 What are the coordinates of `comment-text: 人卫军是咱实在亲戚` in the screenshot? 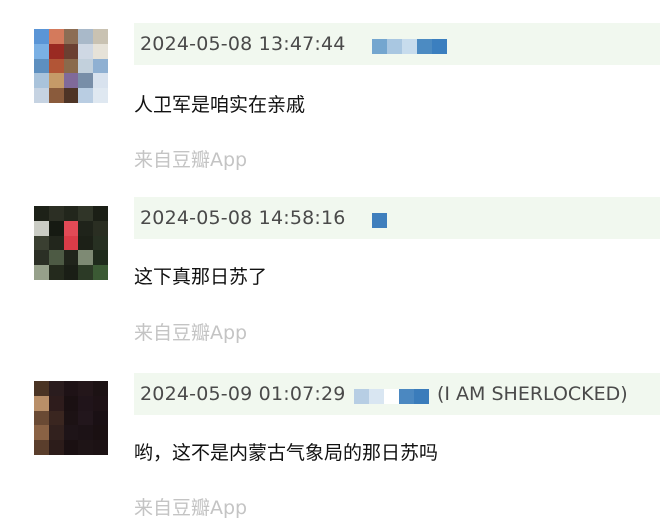 It's located at (220, 105).